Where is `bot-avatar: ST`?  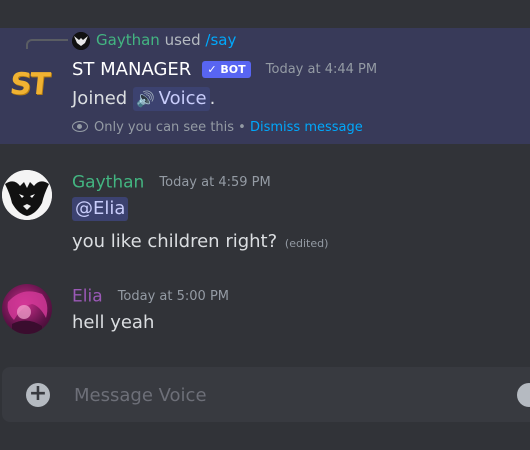
bot-avatar: ST is located at coordinates (29, 85).